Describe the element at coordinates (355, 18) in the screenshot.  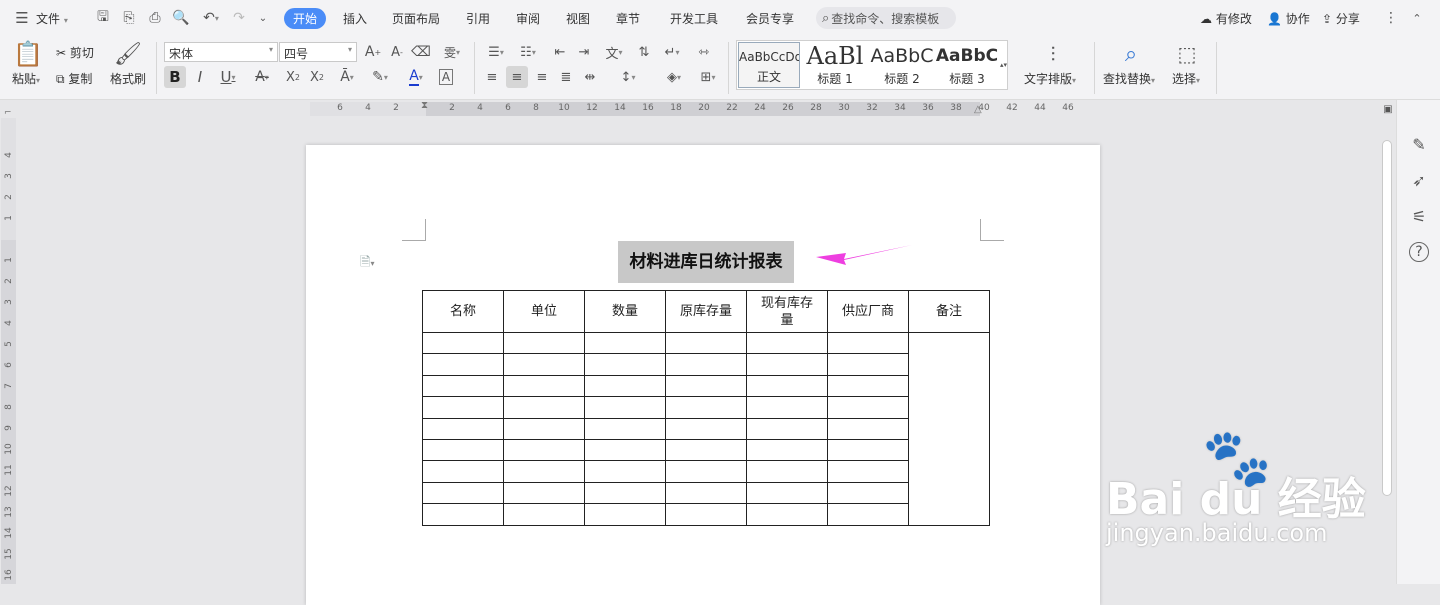
I see `tab-1: 插入` at that location.